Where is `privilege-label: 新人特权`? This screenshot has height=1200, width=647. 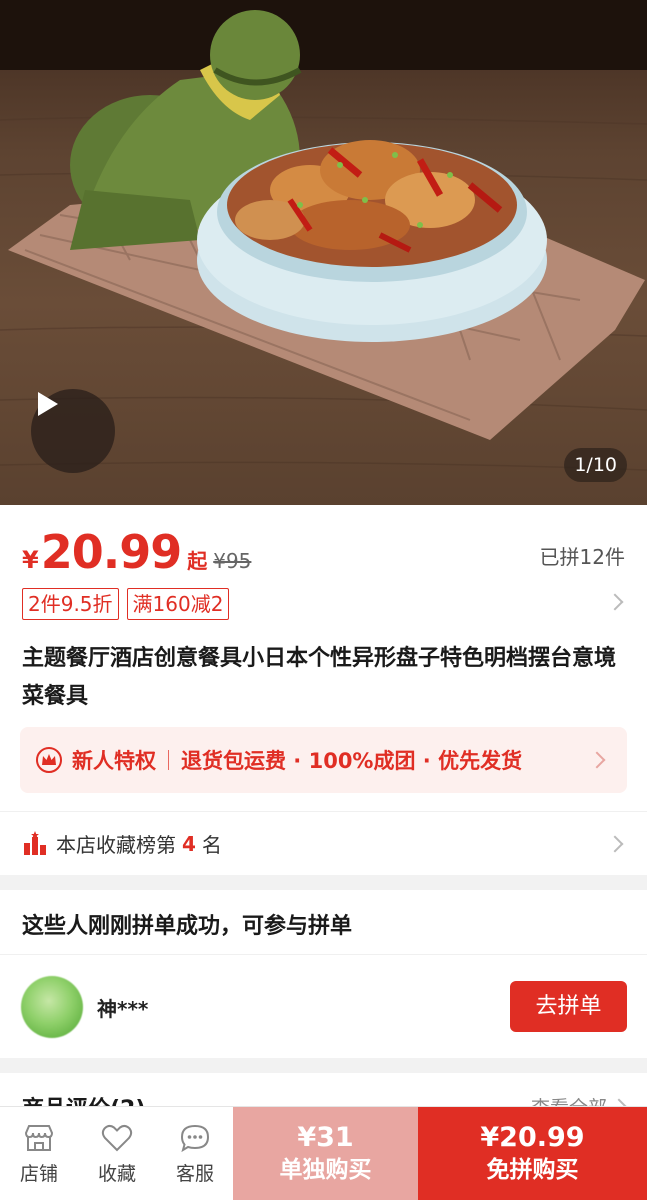 privilege-label: 新人特权 is located at coordinates (114, 761).